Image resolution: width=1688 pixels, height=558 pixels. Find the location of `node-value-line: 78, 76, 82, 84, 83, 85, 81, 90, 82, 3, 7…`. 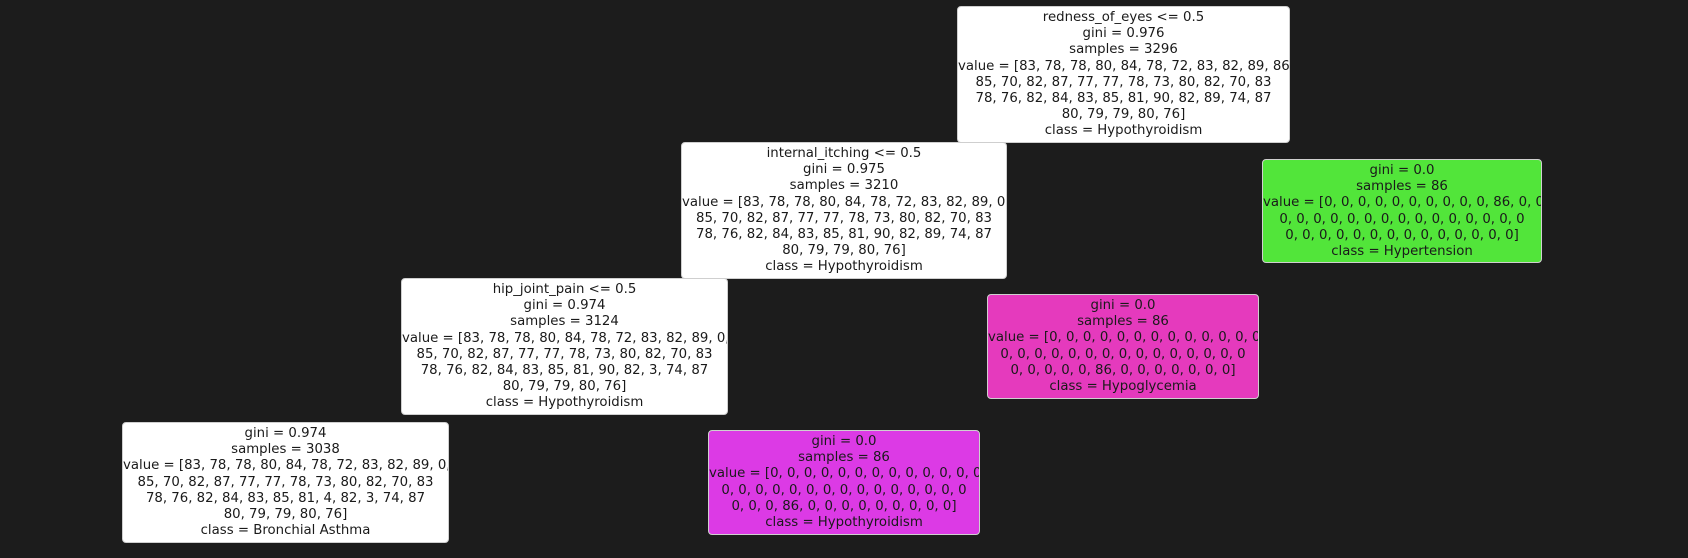

node-value-line: 78, 76, 82, 84, 83, 85, 81, 90, 82, 3, 7… is located at coordinates (564, 371).